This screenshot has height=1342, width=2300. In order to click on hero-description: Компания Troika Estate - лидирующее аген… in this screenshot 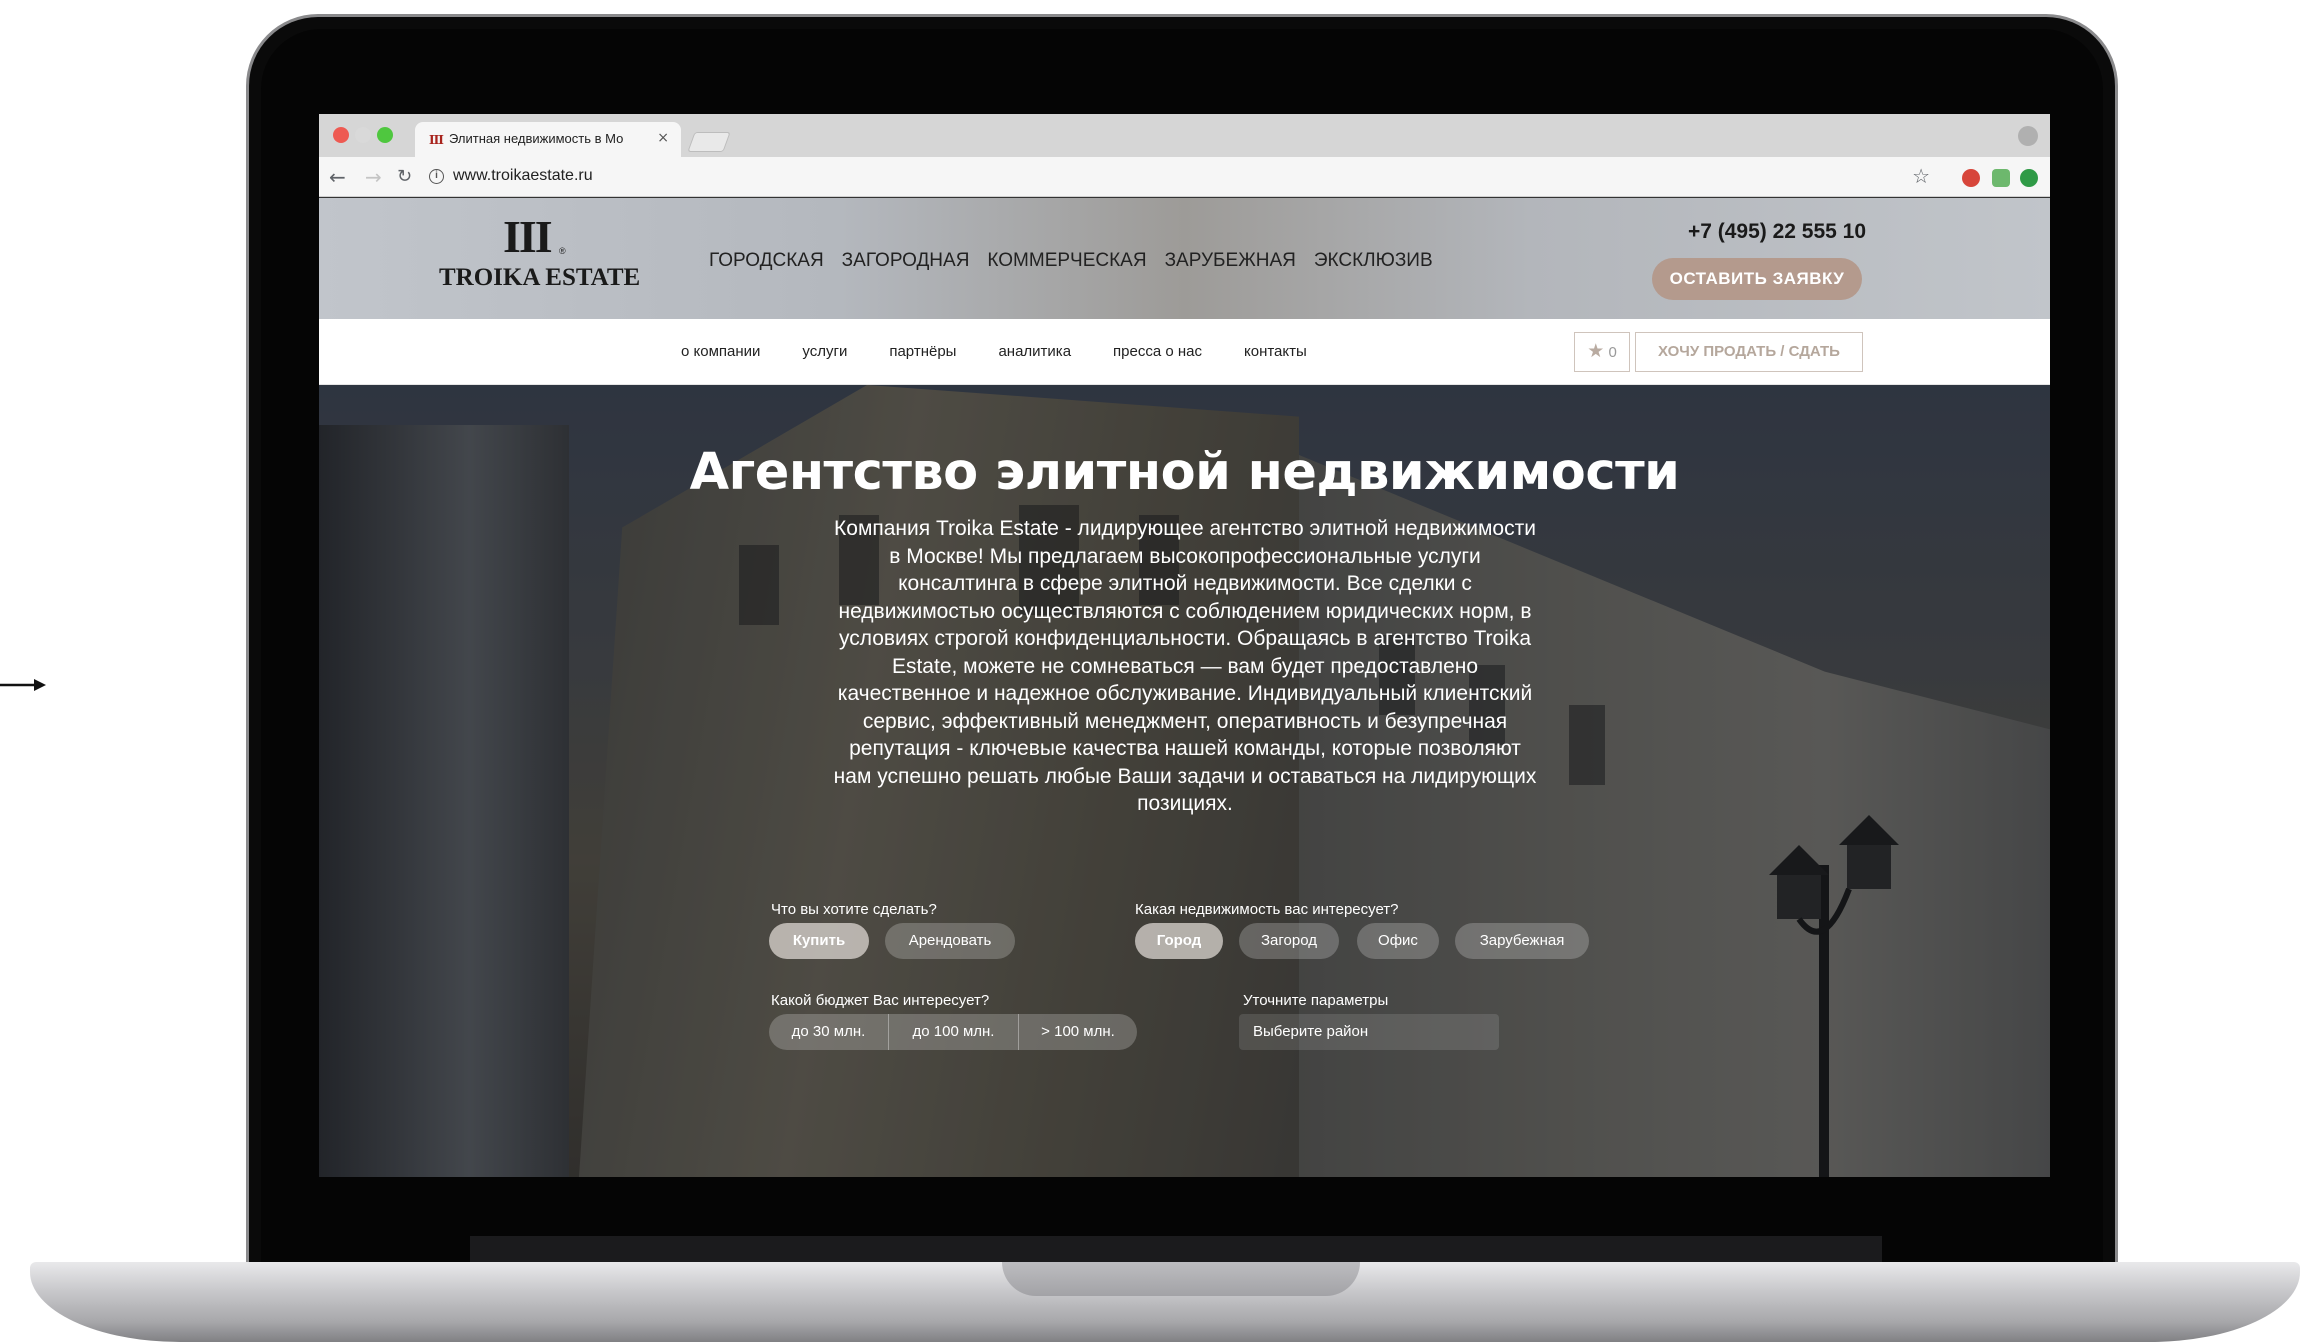, I will do `click(1185, 666)`.